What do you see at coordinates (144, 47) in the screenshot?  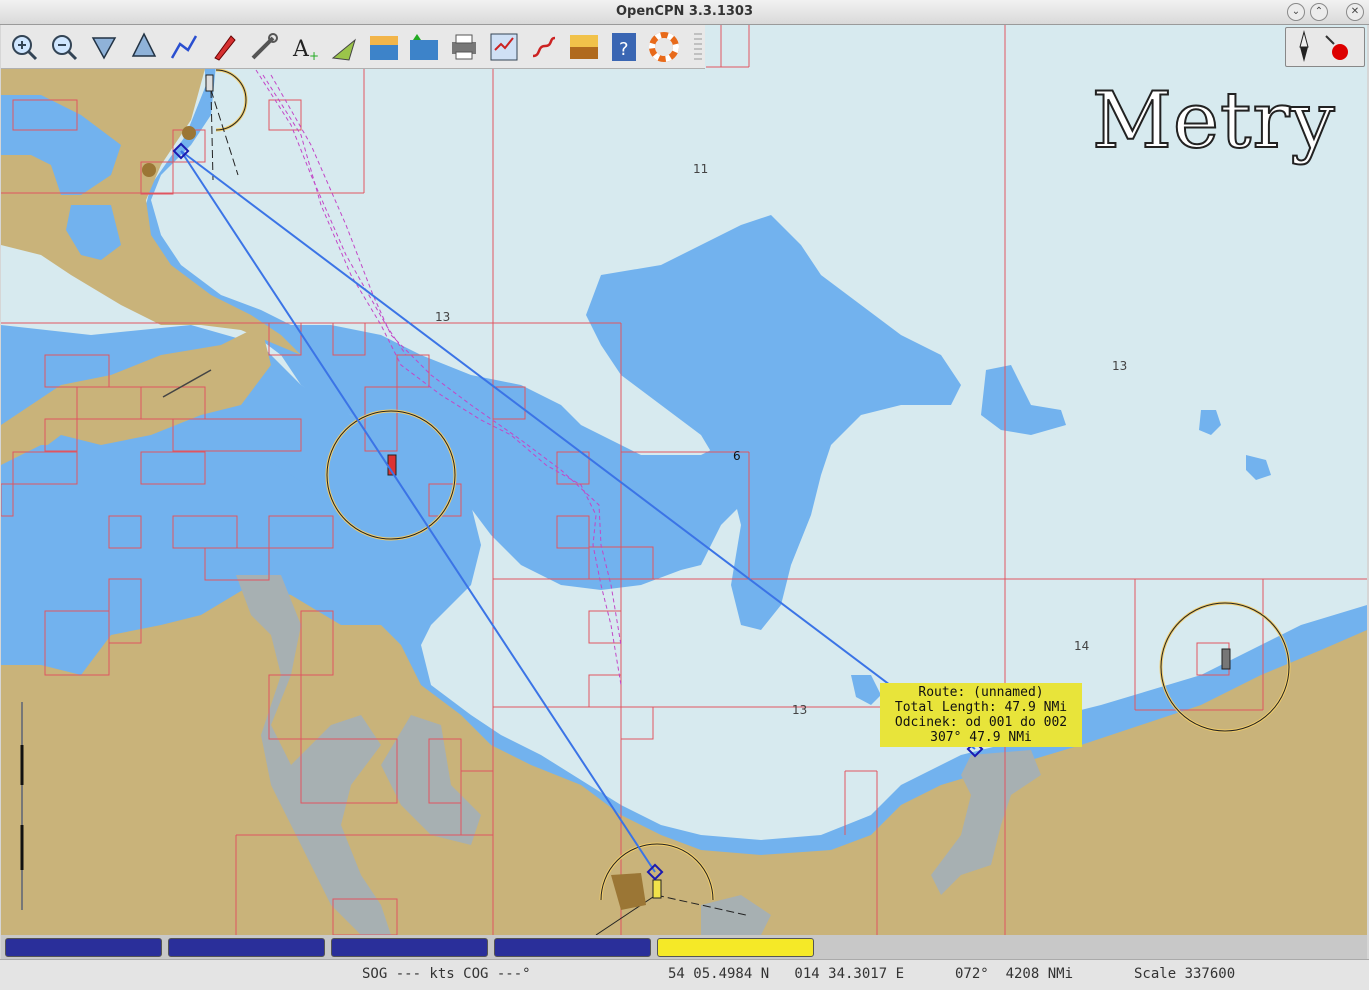 I see `scale-out-icon` at bounding box center [144, 47].